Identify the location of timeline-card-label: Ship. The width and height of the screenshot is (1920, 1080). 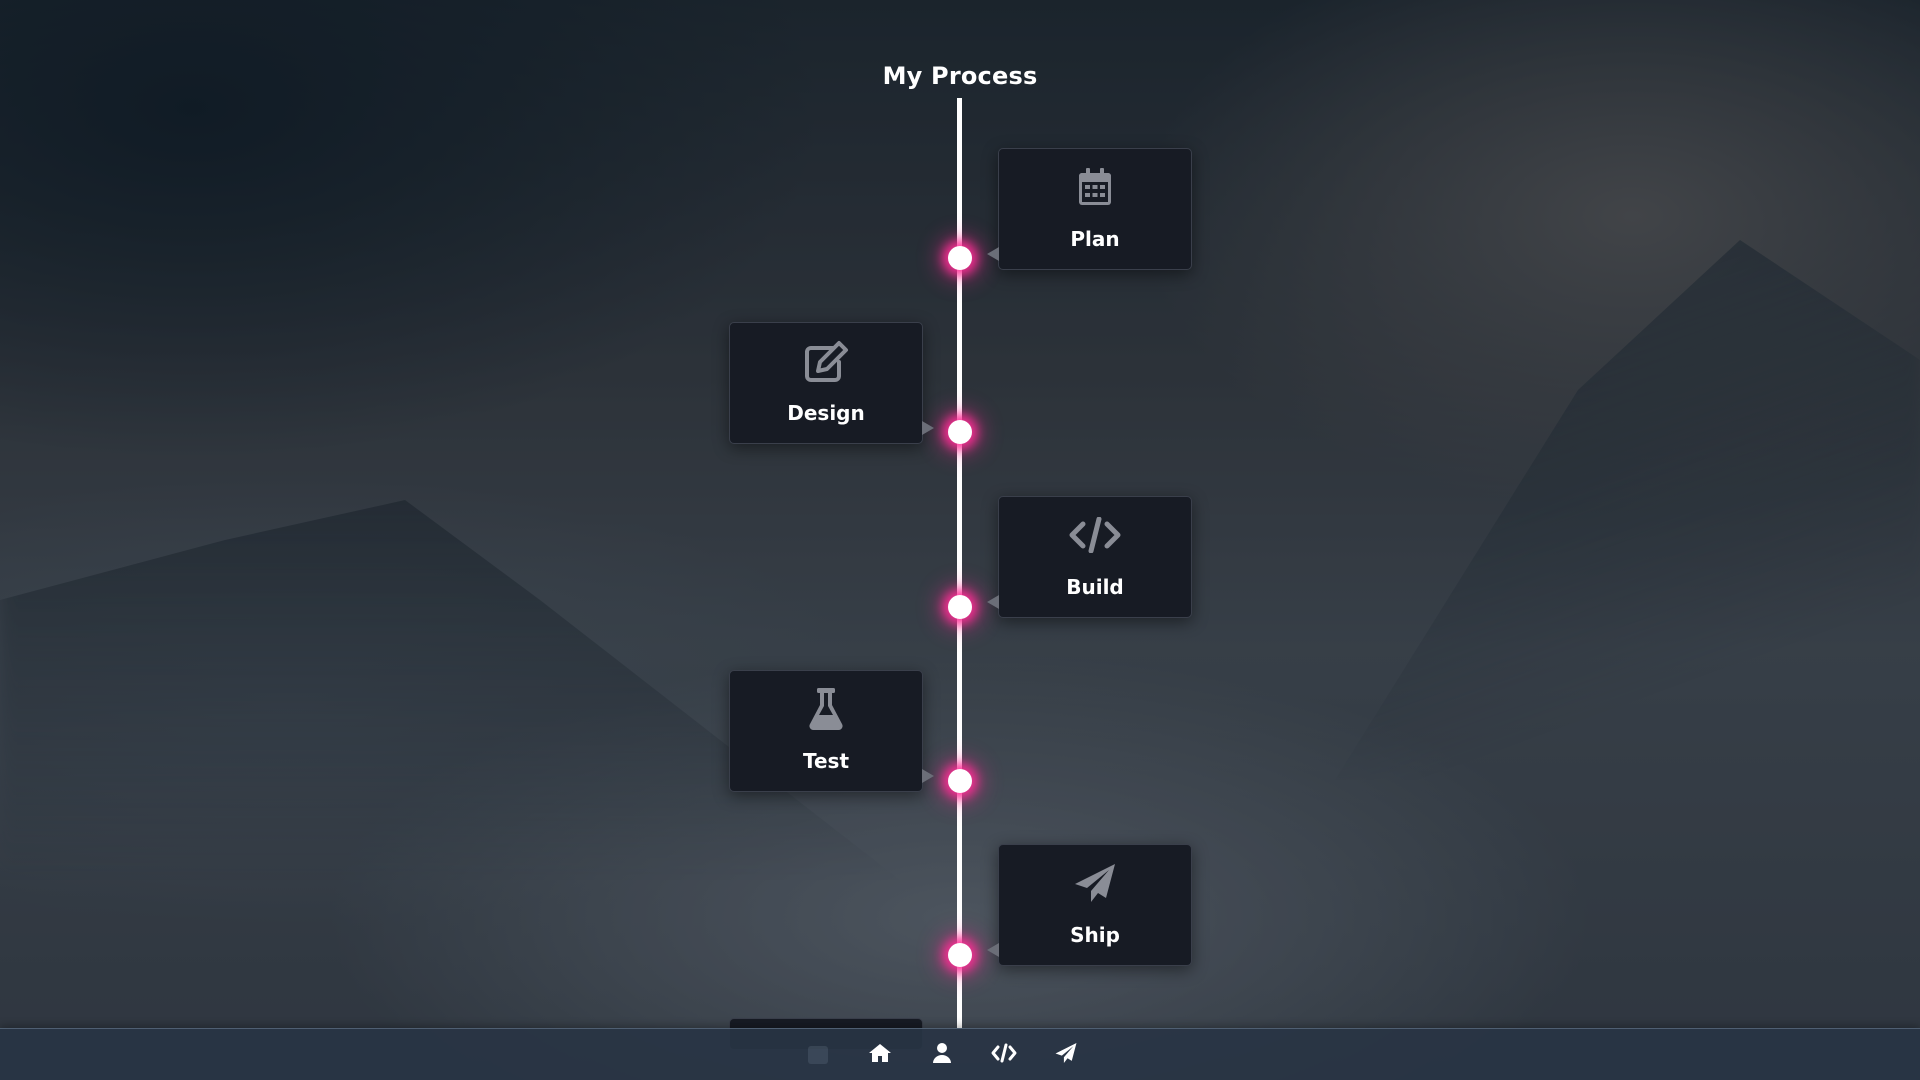
(1095, 935).